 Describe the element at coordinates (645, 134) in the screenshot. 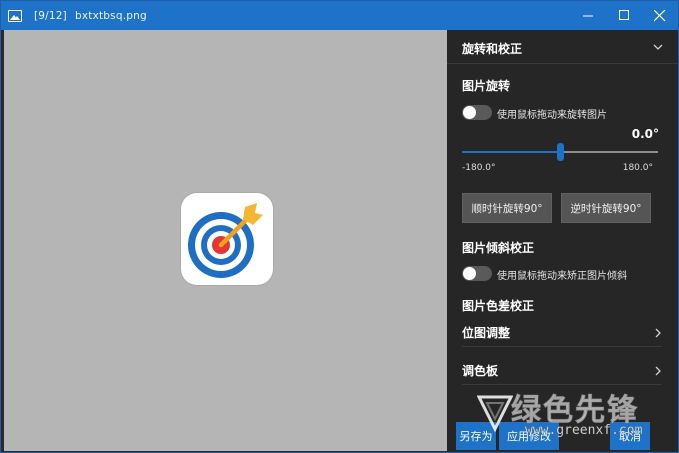

I see `rotation-angle-value: 0.0°` at that location.